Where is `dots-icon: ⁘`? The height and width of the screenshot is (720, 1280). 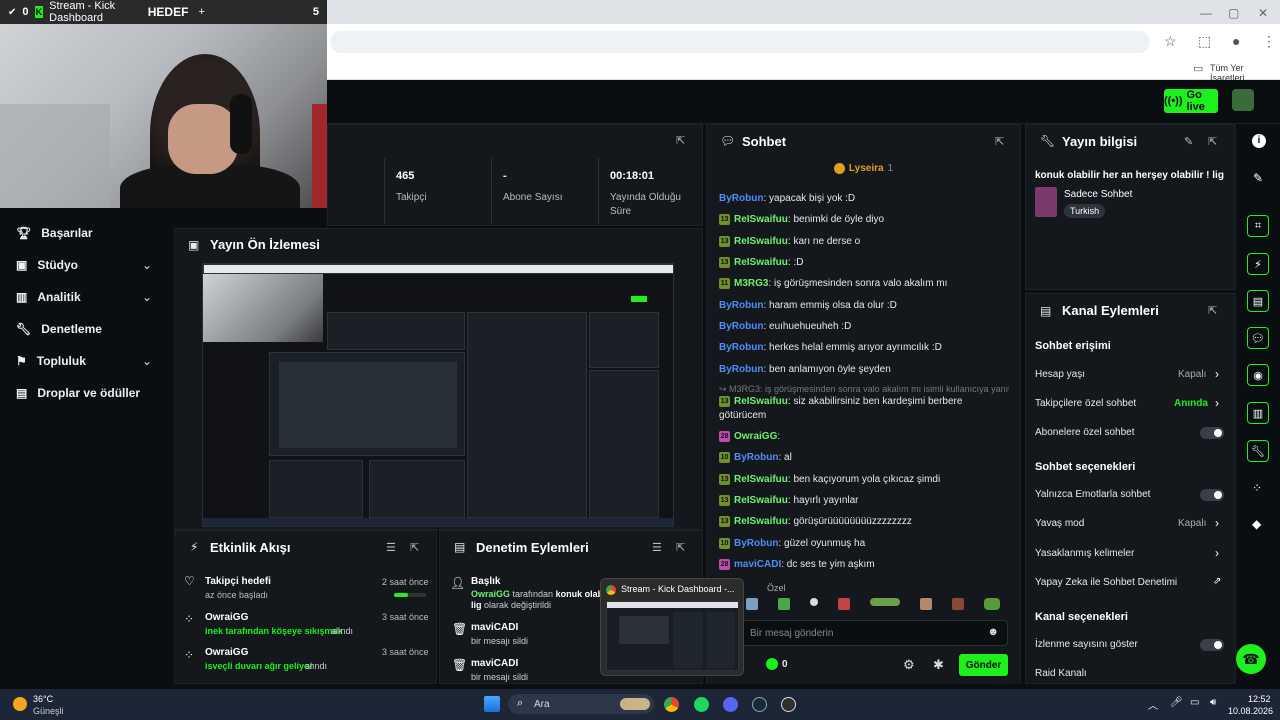 dots-icon: ⁘ is located at coordinates (1257, 488).